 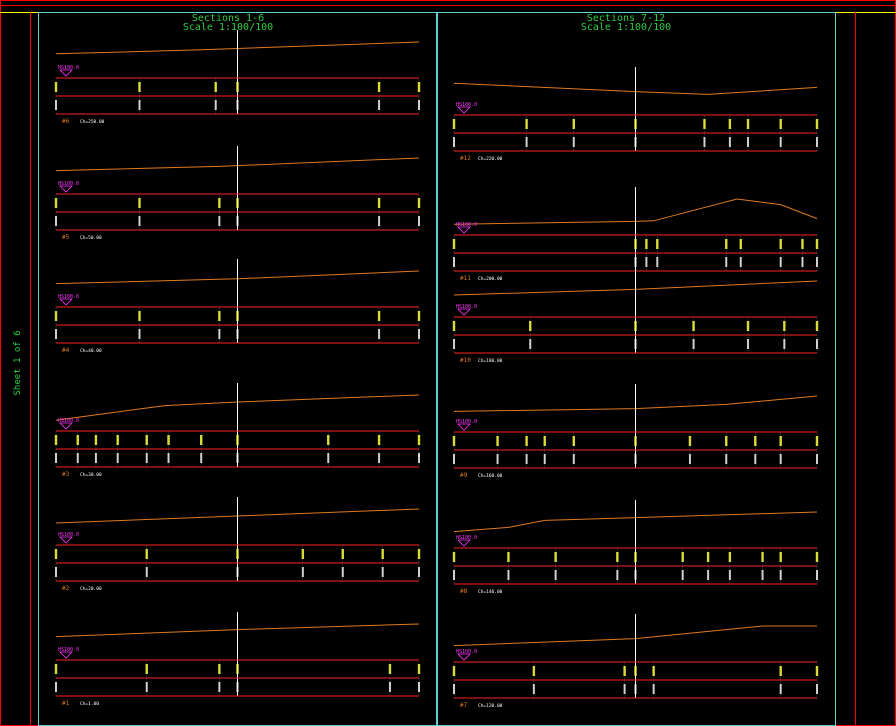 What do you see at coordinates (66, 588) in the screenshot?
I see `section-id-label: #2` at bounding box center [66, 588].